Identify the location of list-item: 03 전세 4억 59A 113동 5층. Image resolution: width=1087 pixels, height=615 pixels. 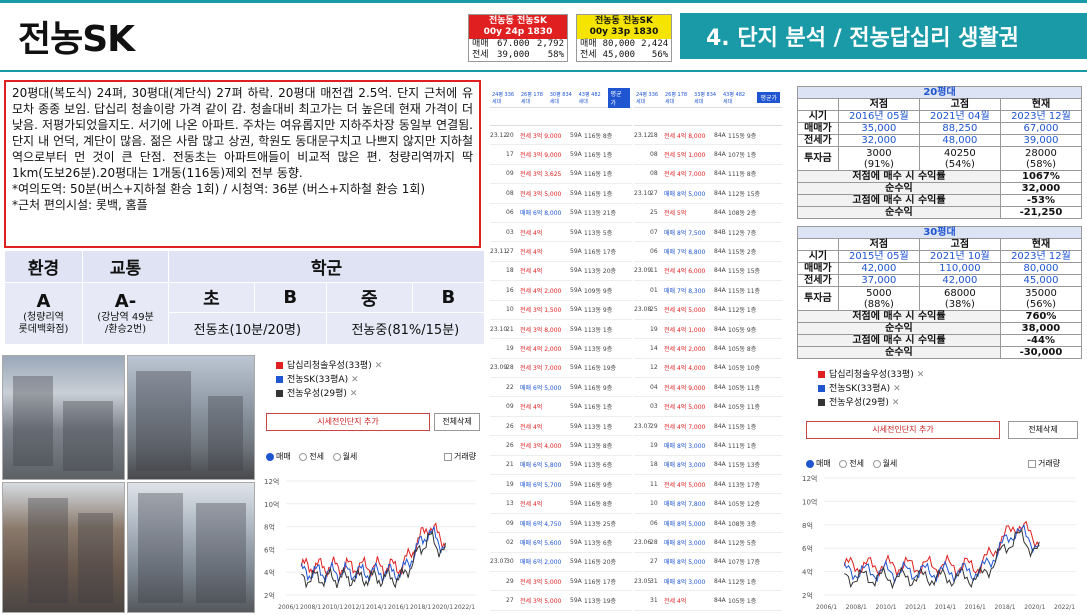
(561, 233).